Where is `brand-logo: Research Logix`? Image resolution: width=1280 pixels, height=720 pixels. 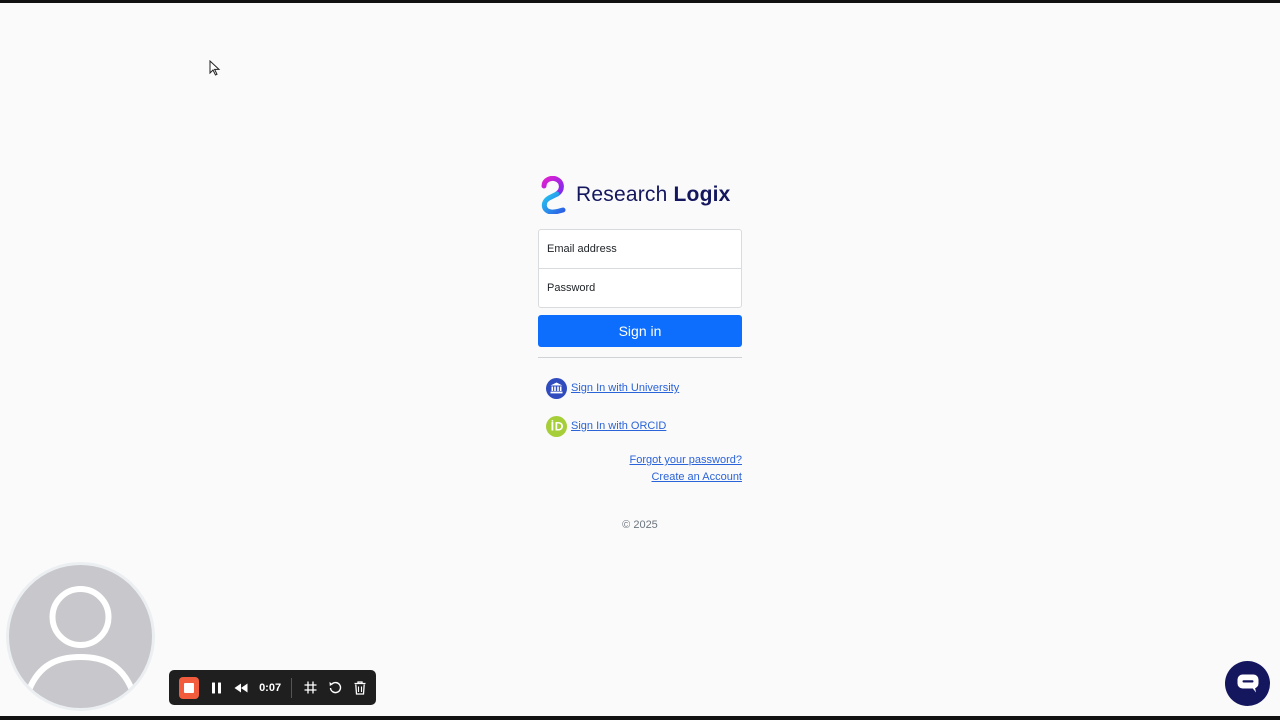
brand-logo: Research Logix is located at coordinates (640, 195).